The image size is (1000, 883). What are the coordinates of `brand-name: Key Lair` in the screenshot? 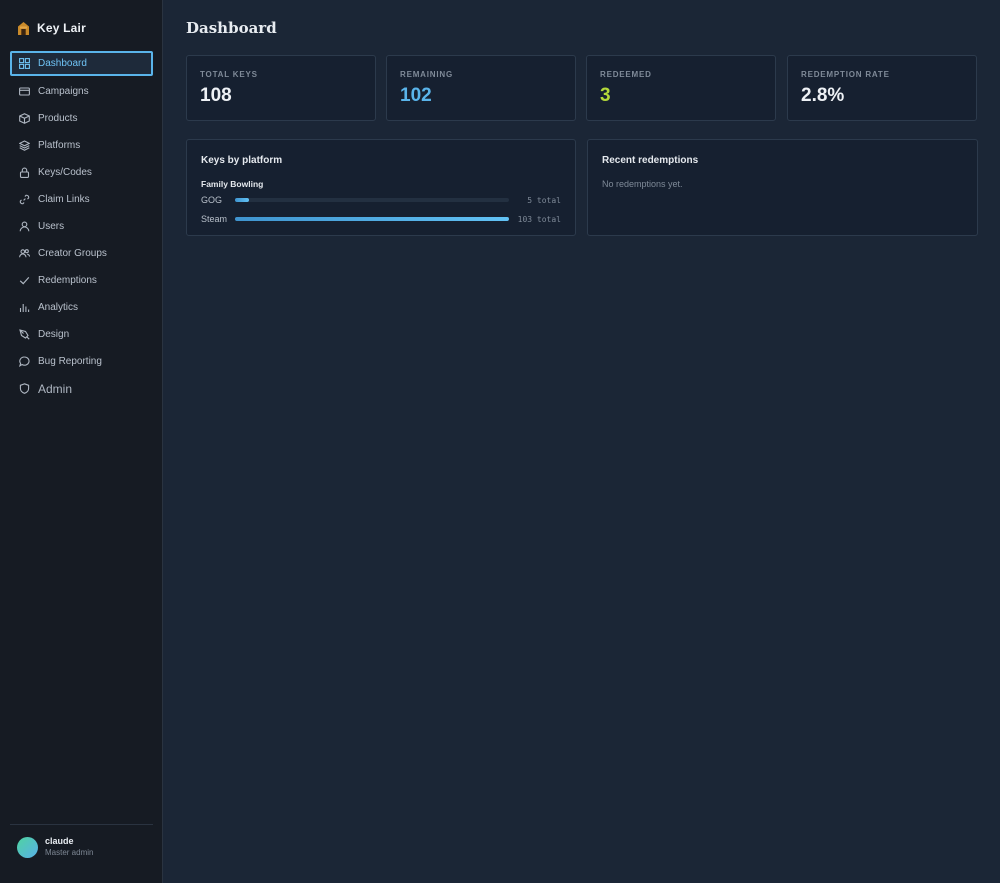 It's located at (61, 28).